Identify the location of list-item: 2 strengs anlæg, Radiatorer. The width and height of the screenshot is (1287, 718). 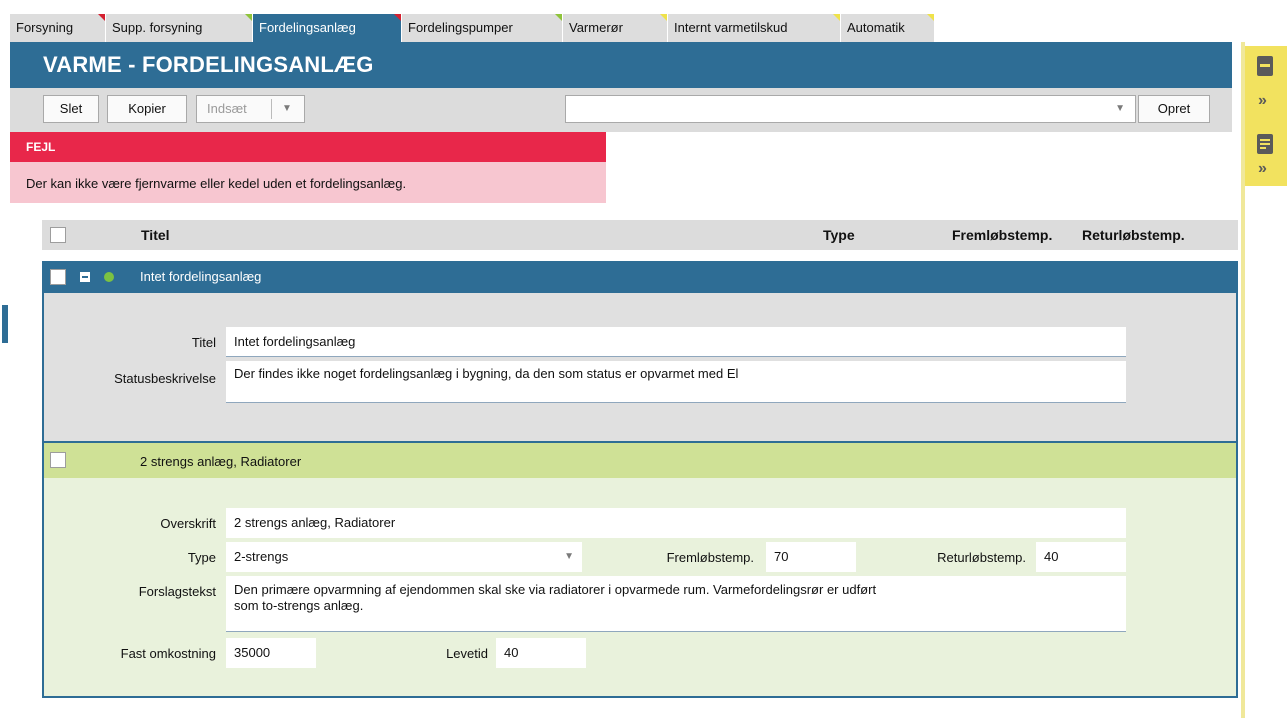
(640, 459).